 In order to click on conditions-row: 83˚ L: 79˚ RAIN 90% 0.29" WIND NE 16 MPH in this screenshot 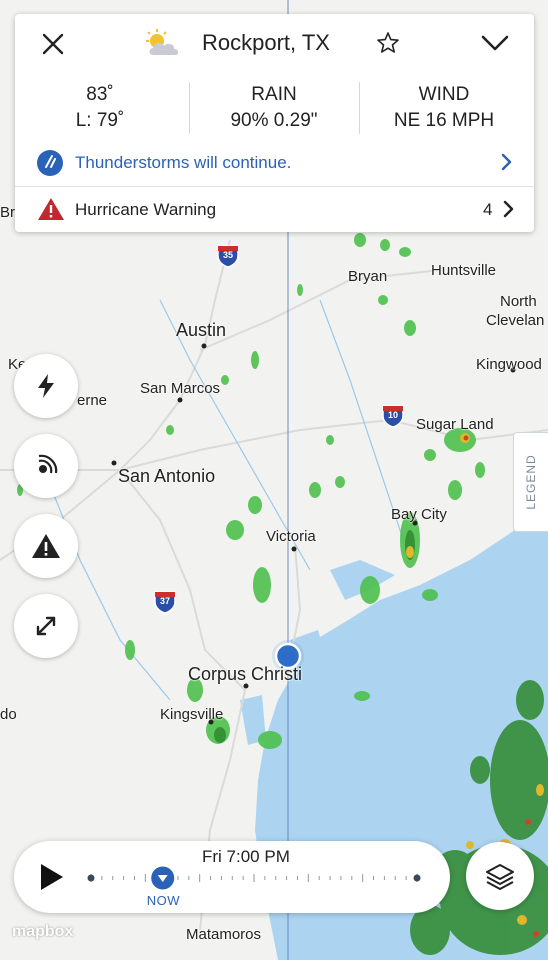, I will do `click(274, 113)`.